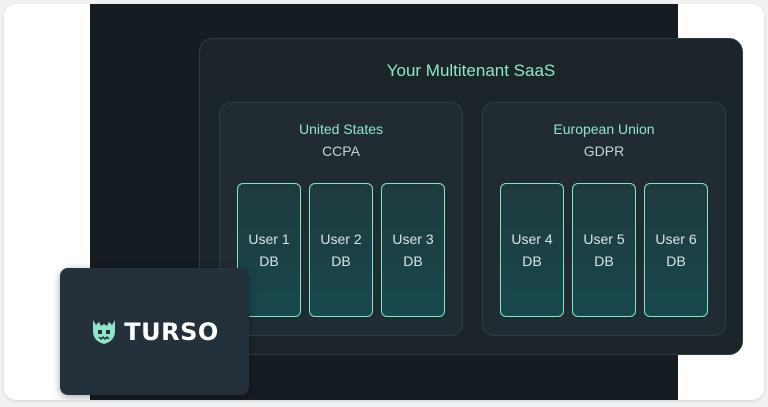  I want to click on db-label: User 1, so click(269, 239).